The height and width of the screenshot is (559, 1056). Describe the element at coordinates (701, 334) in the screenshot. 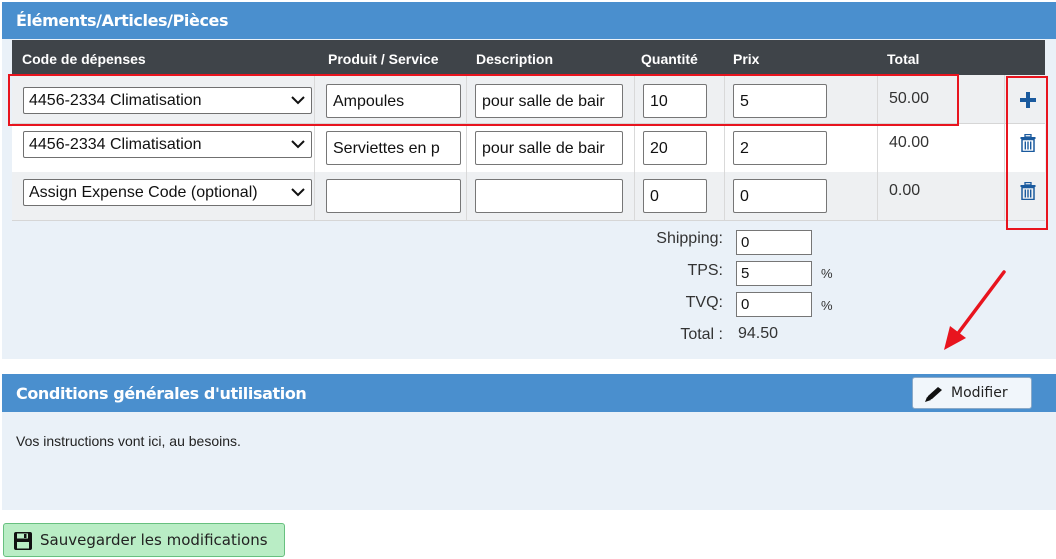

I see `grand-total-label: Total :` at that location.